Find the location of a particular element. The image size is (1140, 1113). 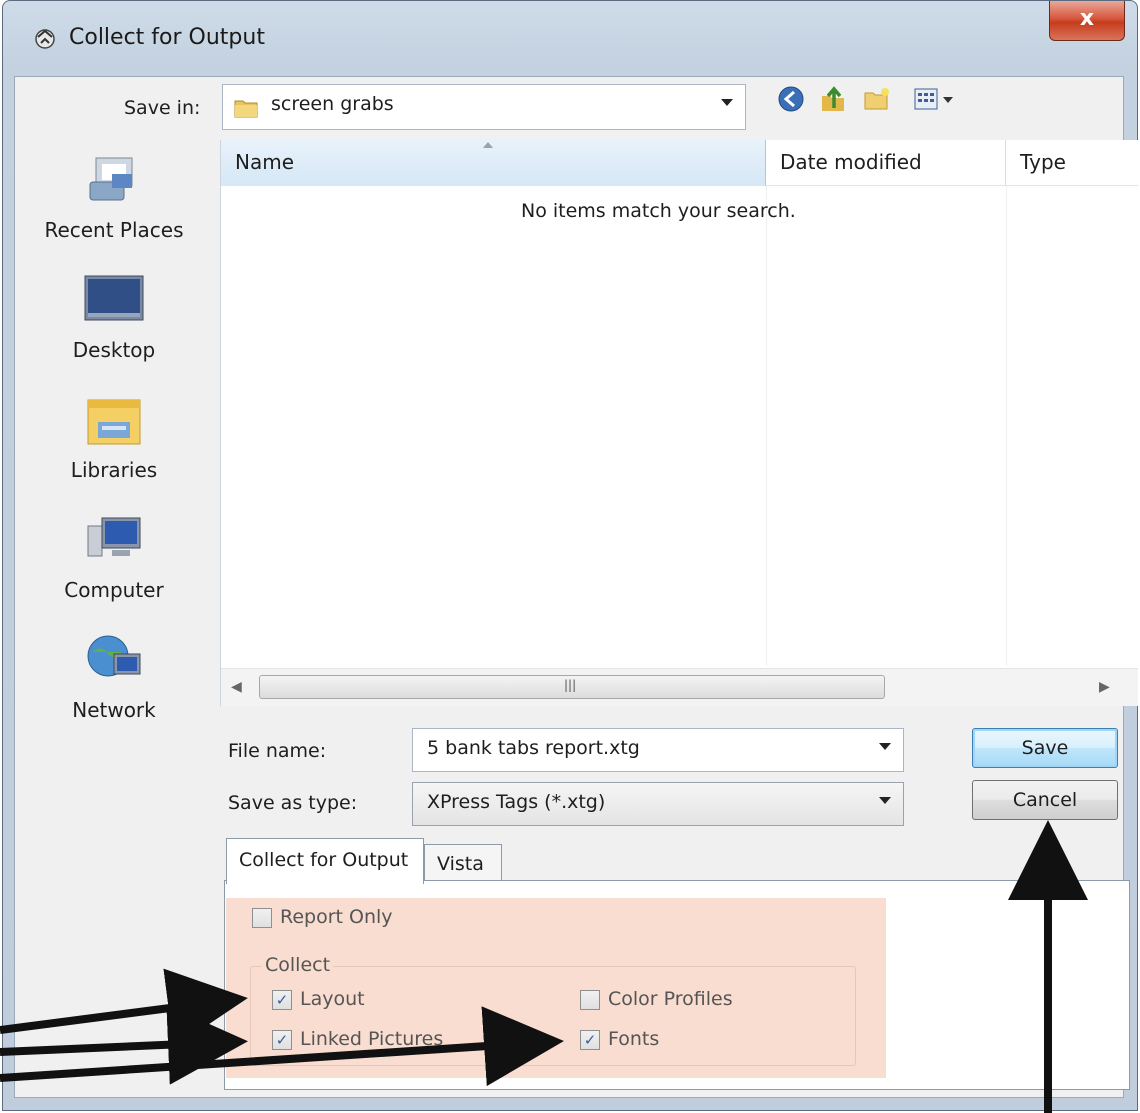

desktop-icon is located at coordinates (114, 298).